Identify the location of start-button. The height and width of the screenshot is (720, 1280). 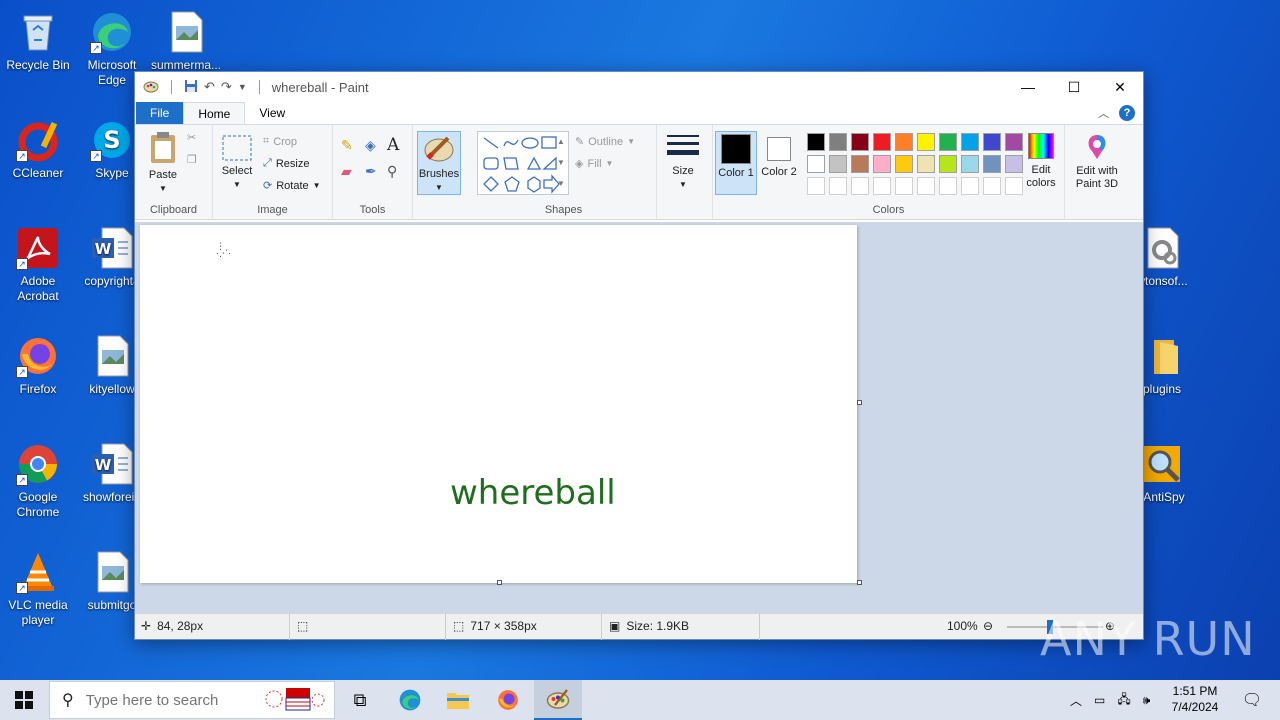
(24, 700).